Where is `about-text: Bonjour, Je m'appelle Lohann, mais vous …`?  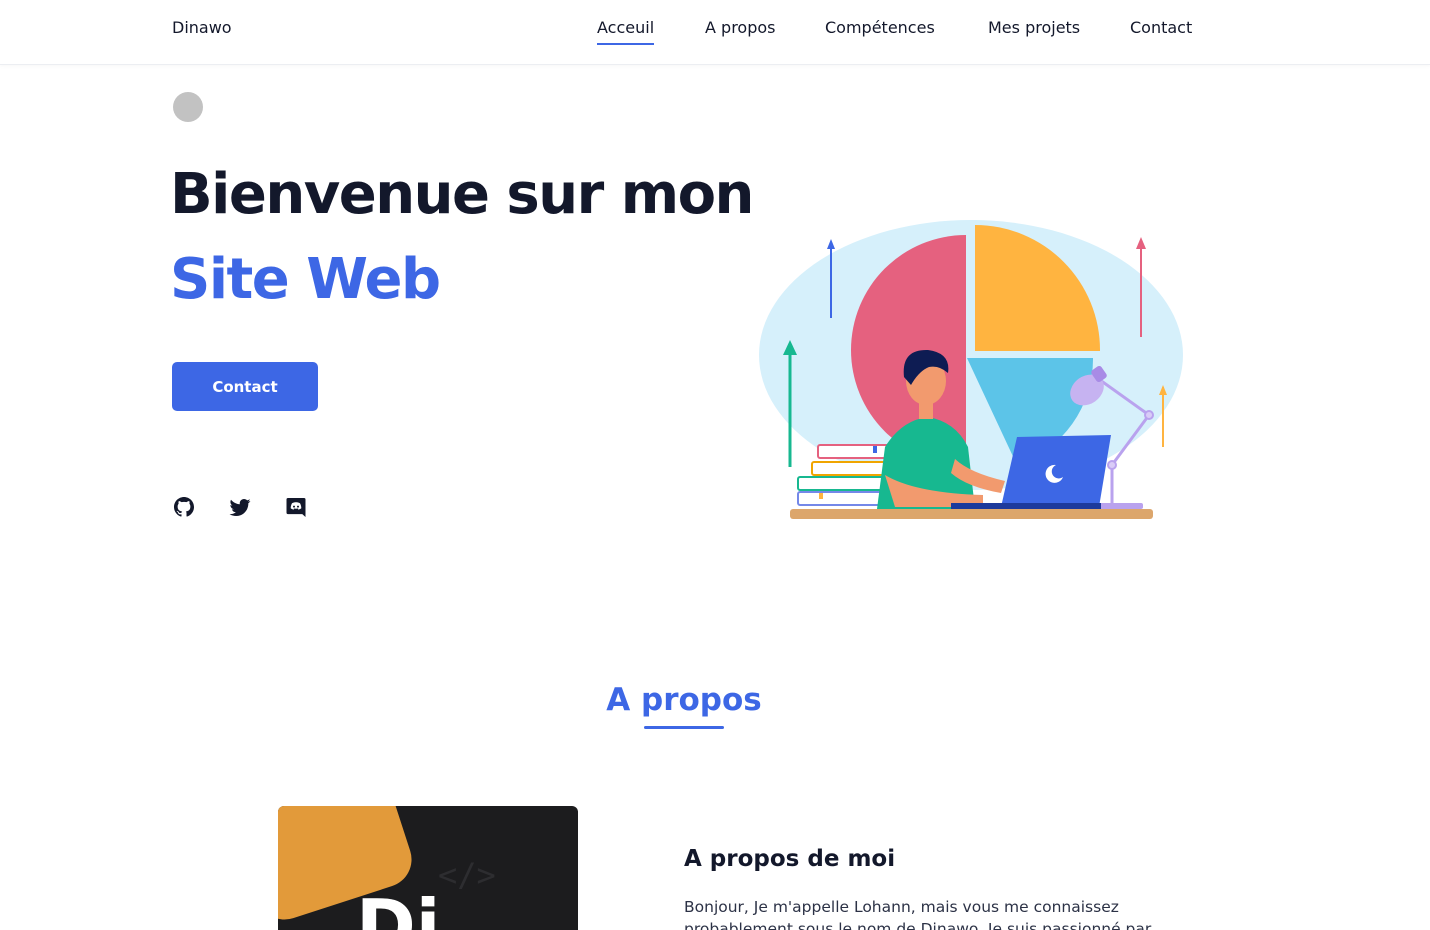 about-text: Bonjour, Je m'appelle Lohann, mais vous … is located at coordinates (918, 914).